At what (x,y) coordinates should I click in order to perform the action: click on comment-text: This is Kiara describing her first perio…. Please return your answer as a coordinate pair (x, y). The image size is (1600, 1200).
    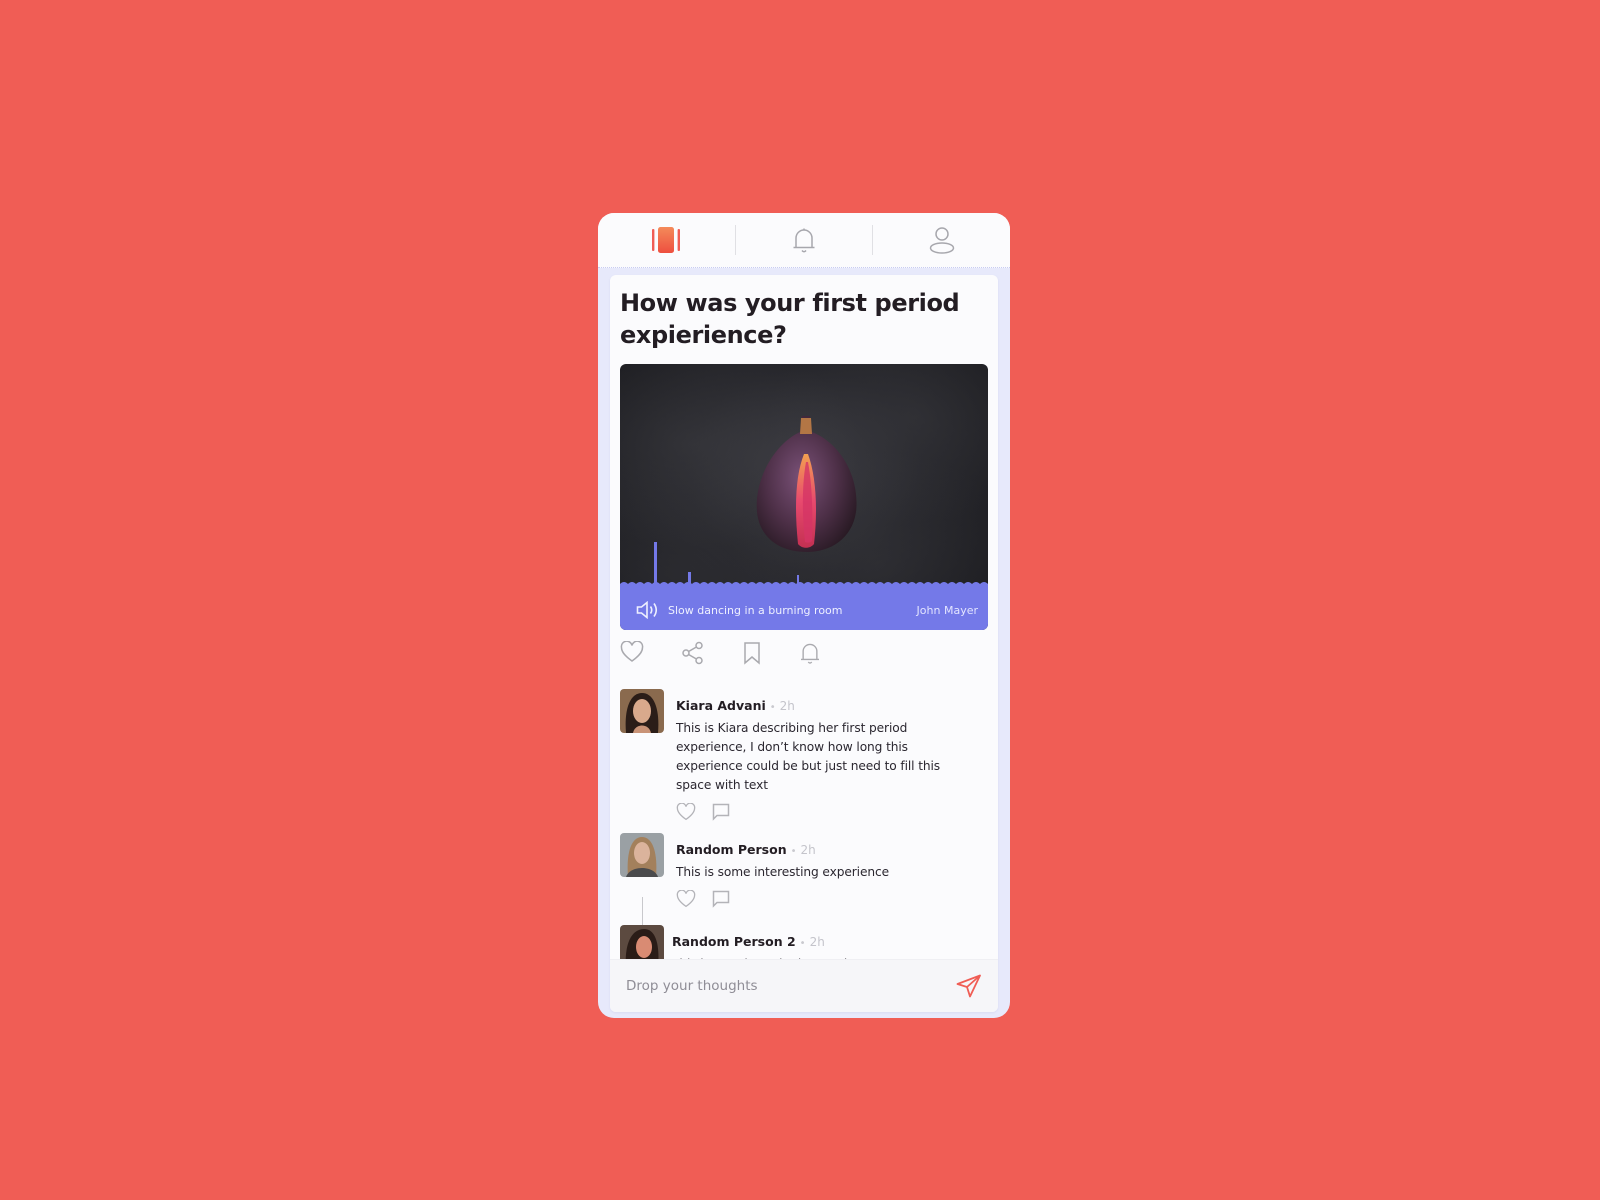
    Looking at the image, I should click on (808, 756).